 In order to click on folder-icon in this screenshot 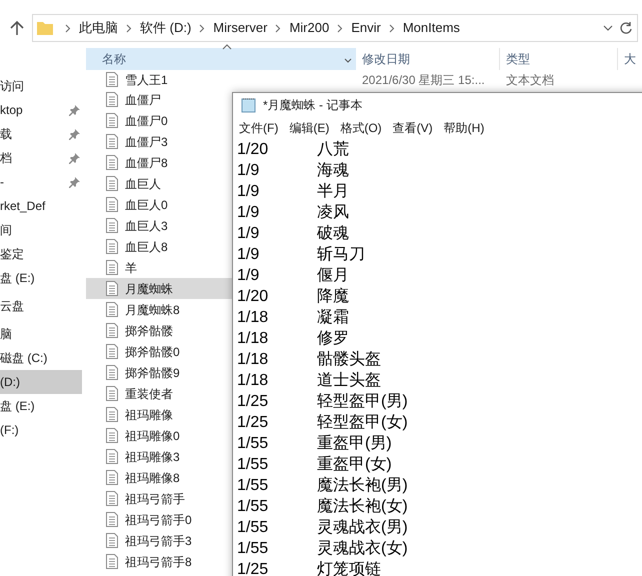, I will do `click(45, 28)`.